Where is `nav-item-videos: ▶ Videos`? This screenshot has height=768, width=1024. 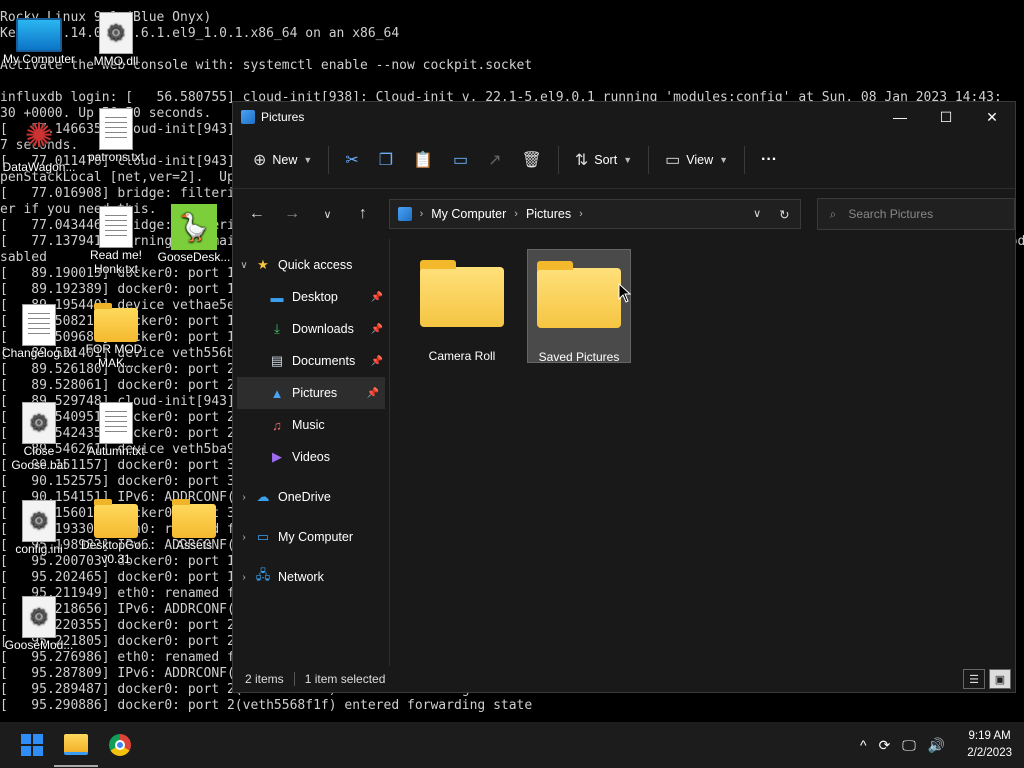
nav-item-videos: ▶ Videos is located at coordinates (311, 457).